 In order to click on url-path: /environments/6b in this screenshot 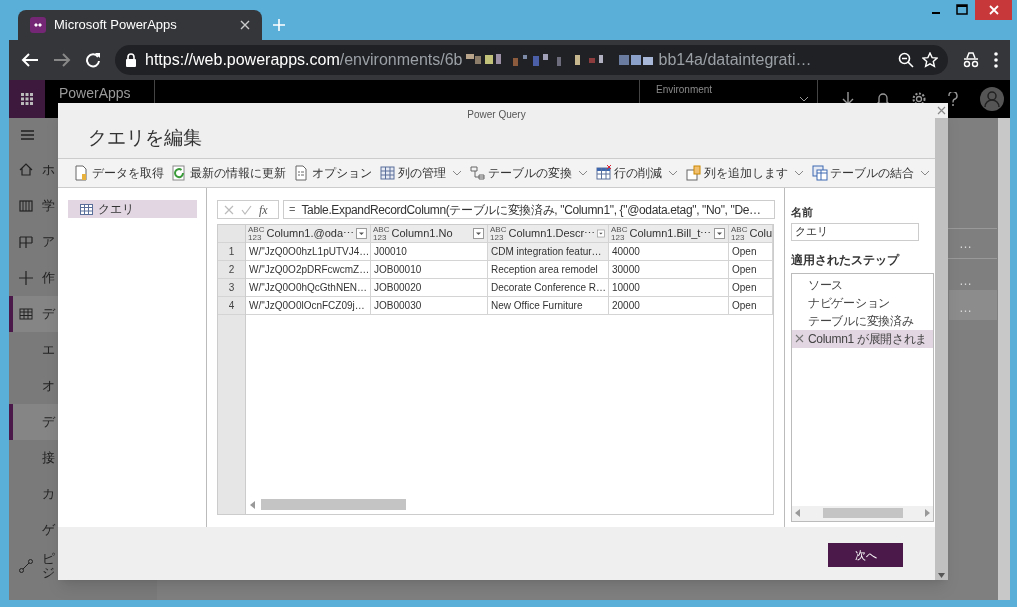, I will do `click(401, 60)`.